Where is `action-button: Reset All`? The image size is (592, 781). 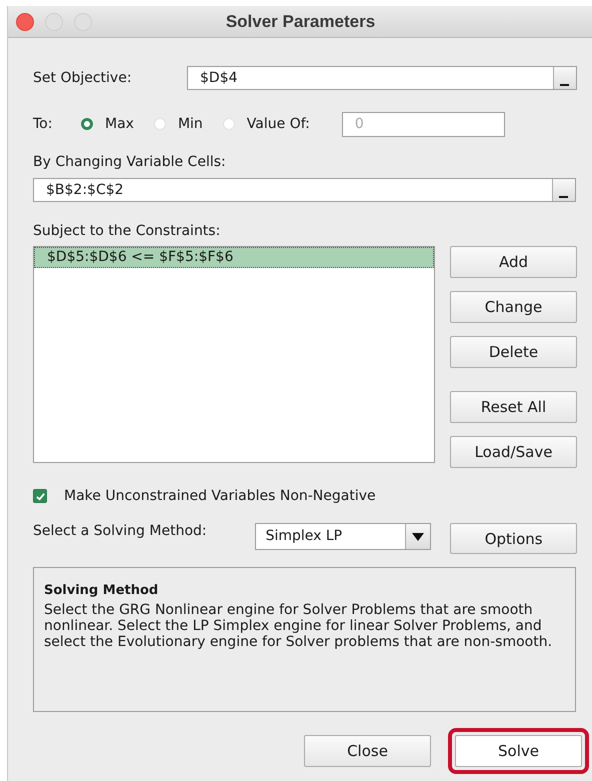
action-button: Reset All is located at coordinates (513, 407).